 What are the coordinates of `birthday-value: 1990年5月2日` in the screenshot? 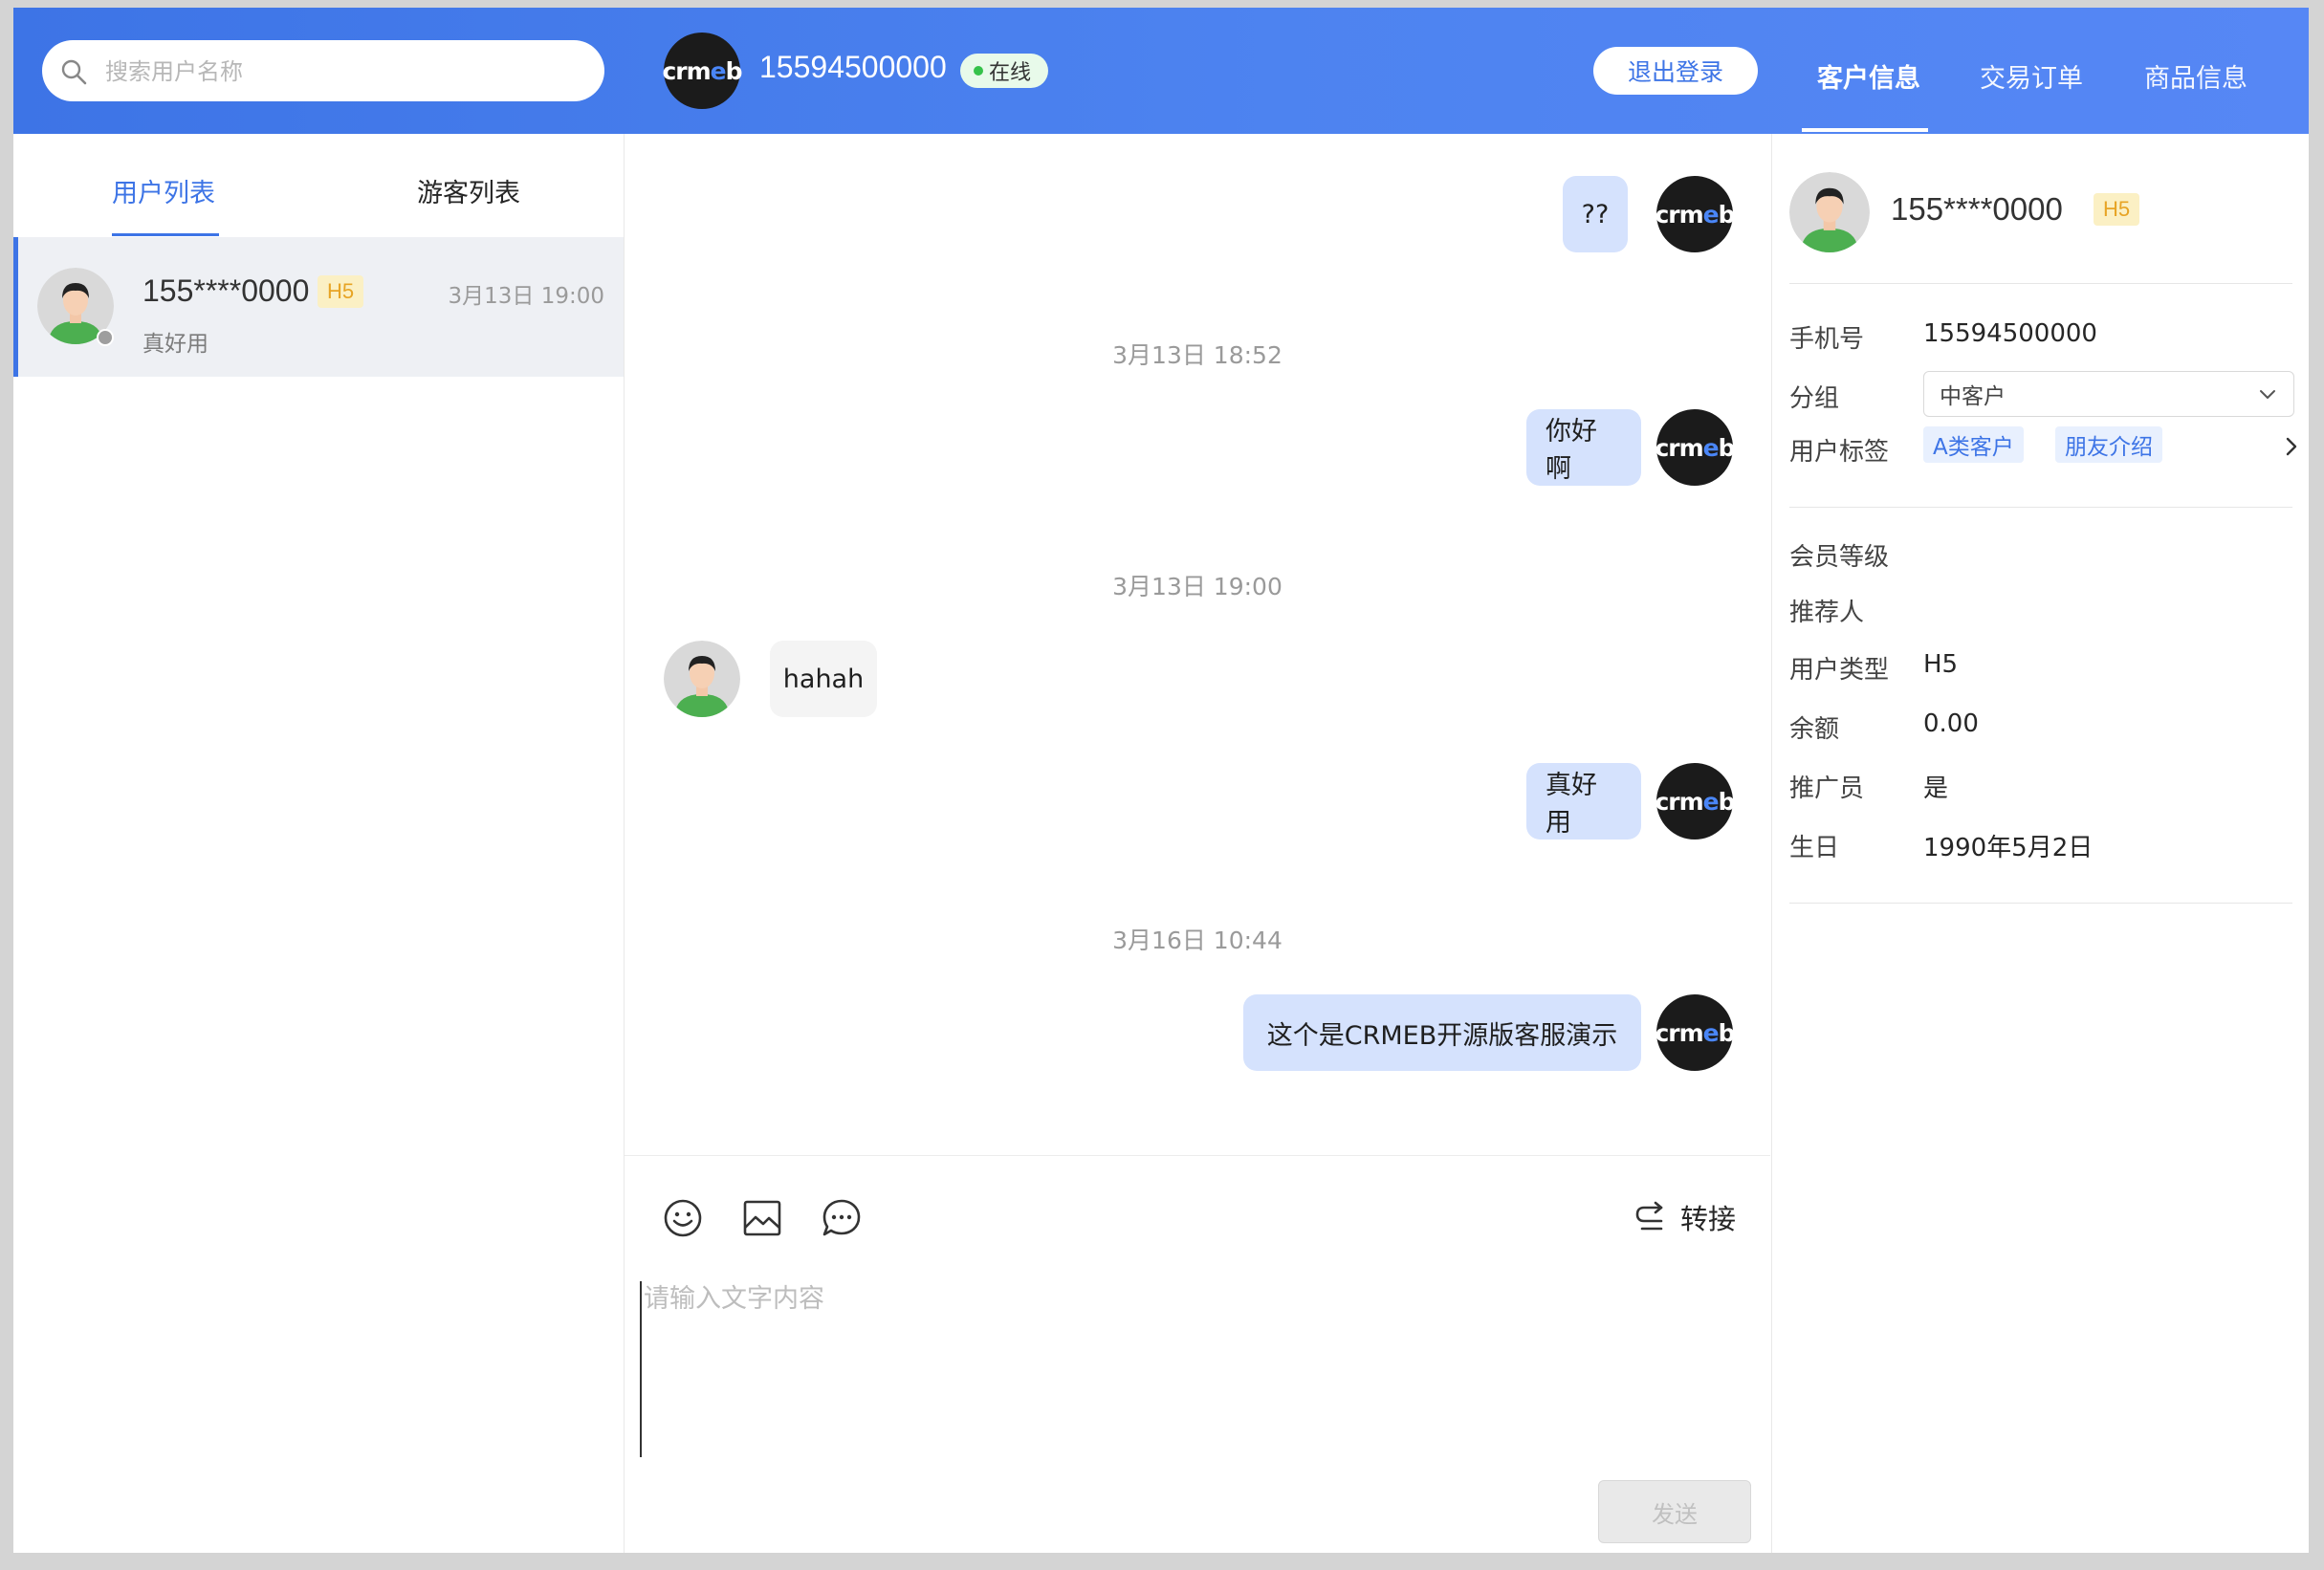 It's located at (2008, 848).